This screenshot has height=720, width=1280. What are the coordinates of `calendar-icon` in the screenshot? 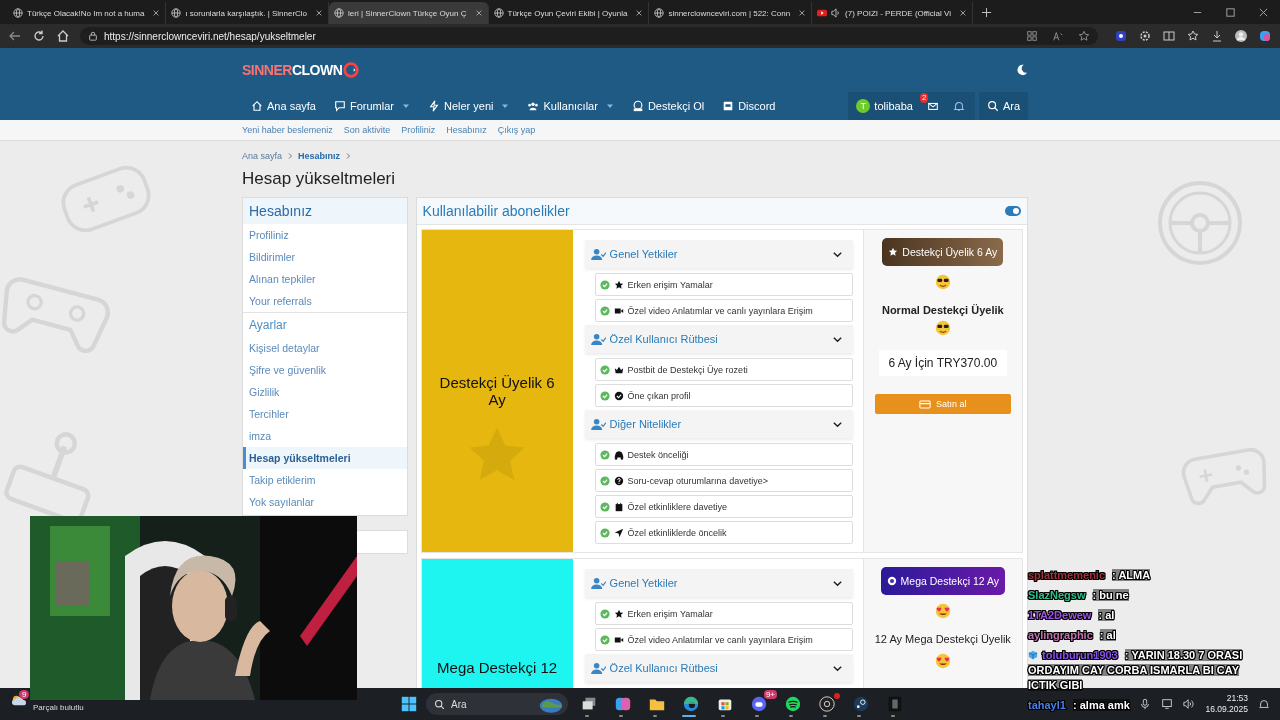 It's located at (618, 506).